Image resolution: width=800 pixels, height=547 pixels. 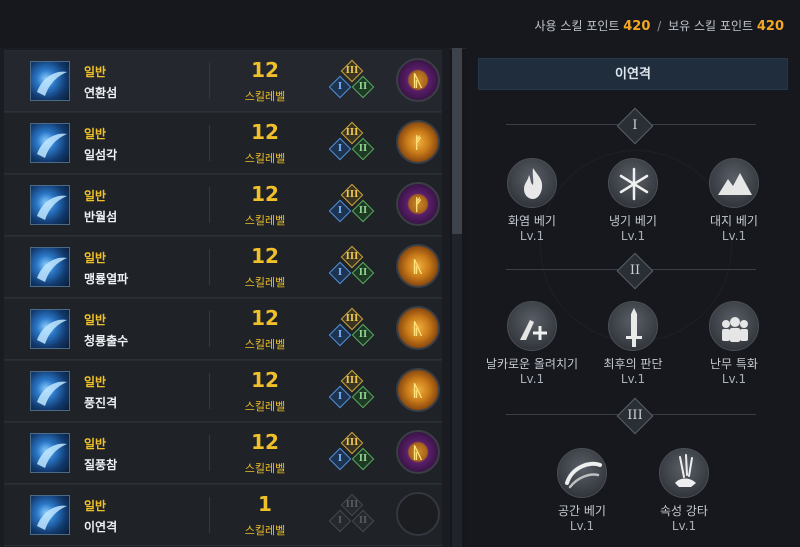 What do you see at coordinates (637, 26) in the screenshot?
I see `used-points-value: 420` at bounding box center [637, 26].